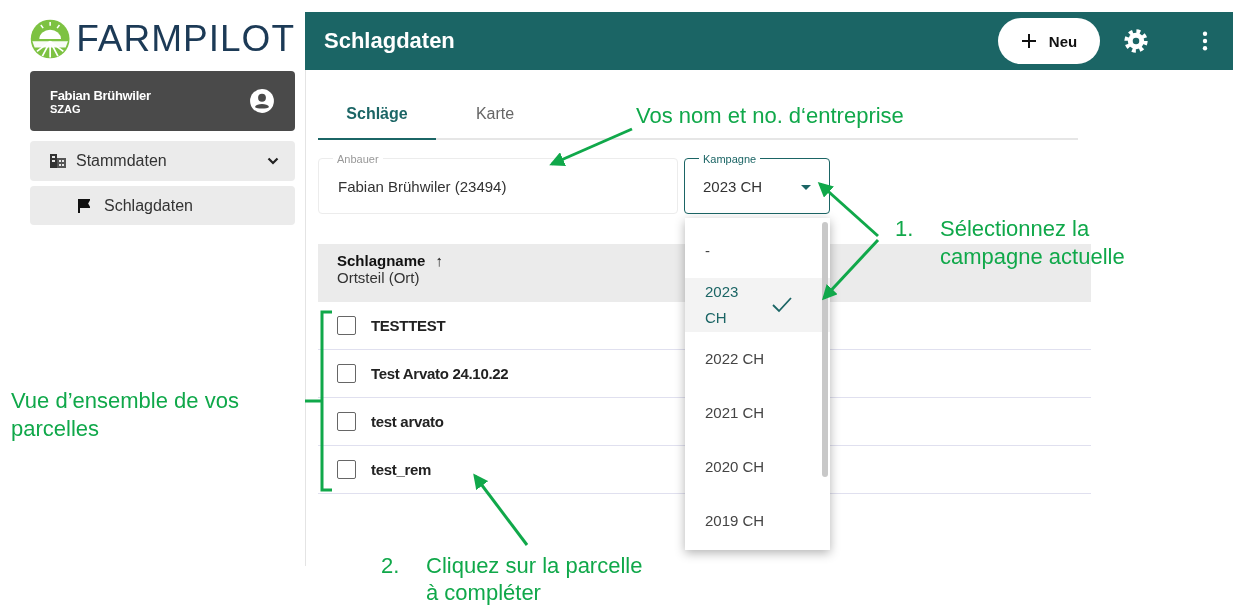 The height and width of the screenshot is (609, 1233). Describe the element at coordinates (439, 260) in the screenshot. I see `sort-indicator: ↑` at that location.